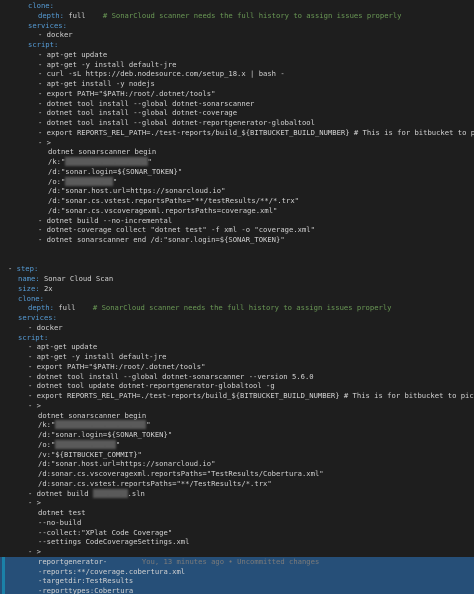  I want to click on code-token: - >, so click(34, 551).